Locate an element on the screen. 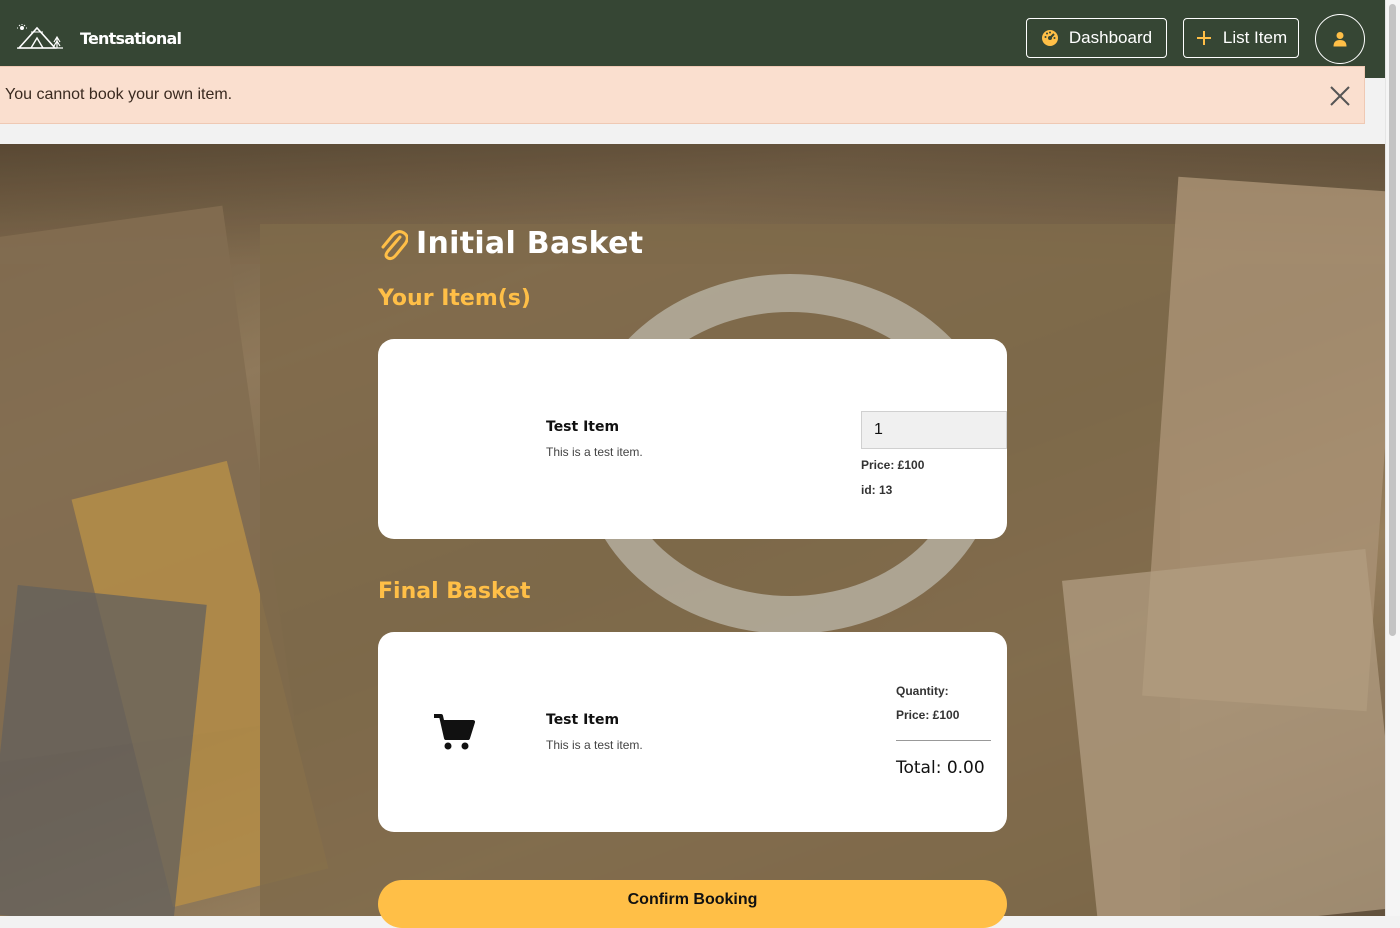  page-title: Initial Basket is located at coordinates (510, 243).